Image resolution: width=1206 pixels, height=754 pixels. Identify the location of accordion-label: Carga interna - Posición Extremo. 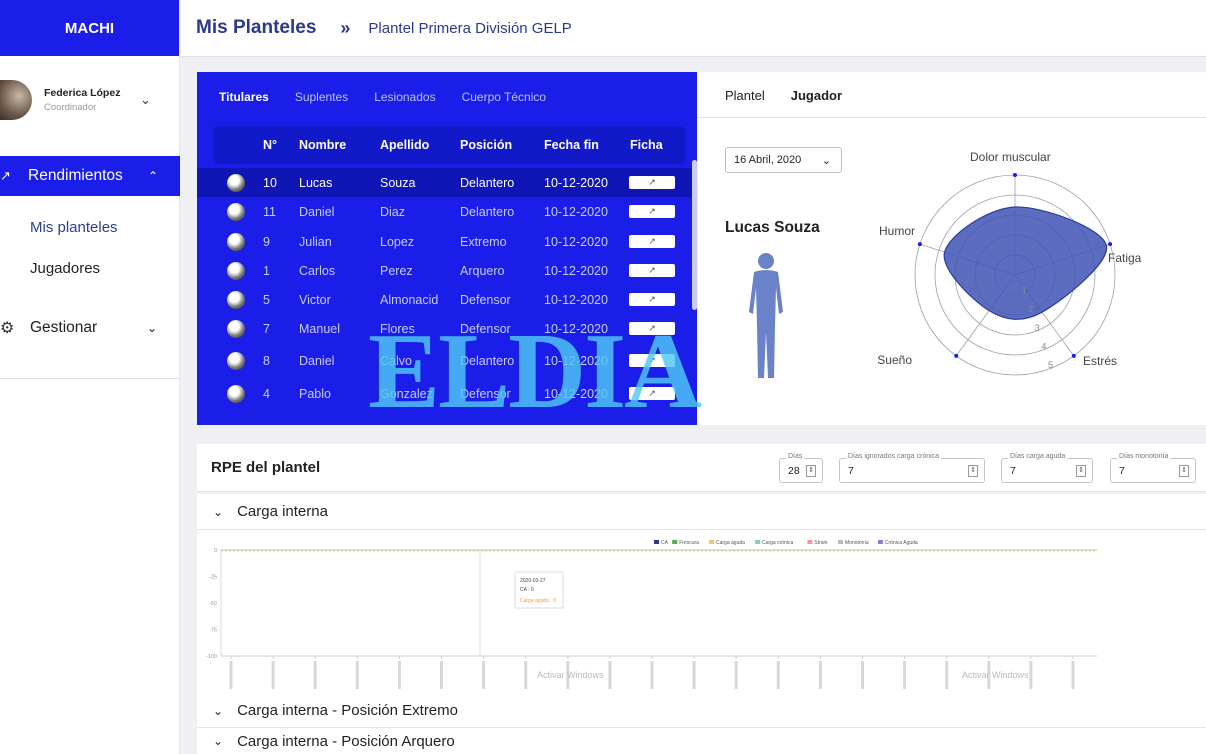
(347, 710).